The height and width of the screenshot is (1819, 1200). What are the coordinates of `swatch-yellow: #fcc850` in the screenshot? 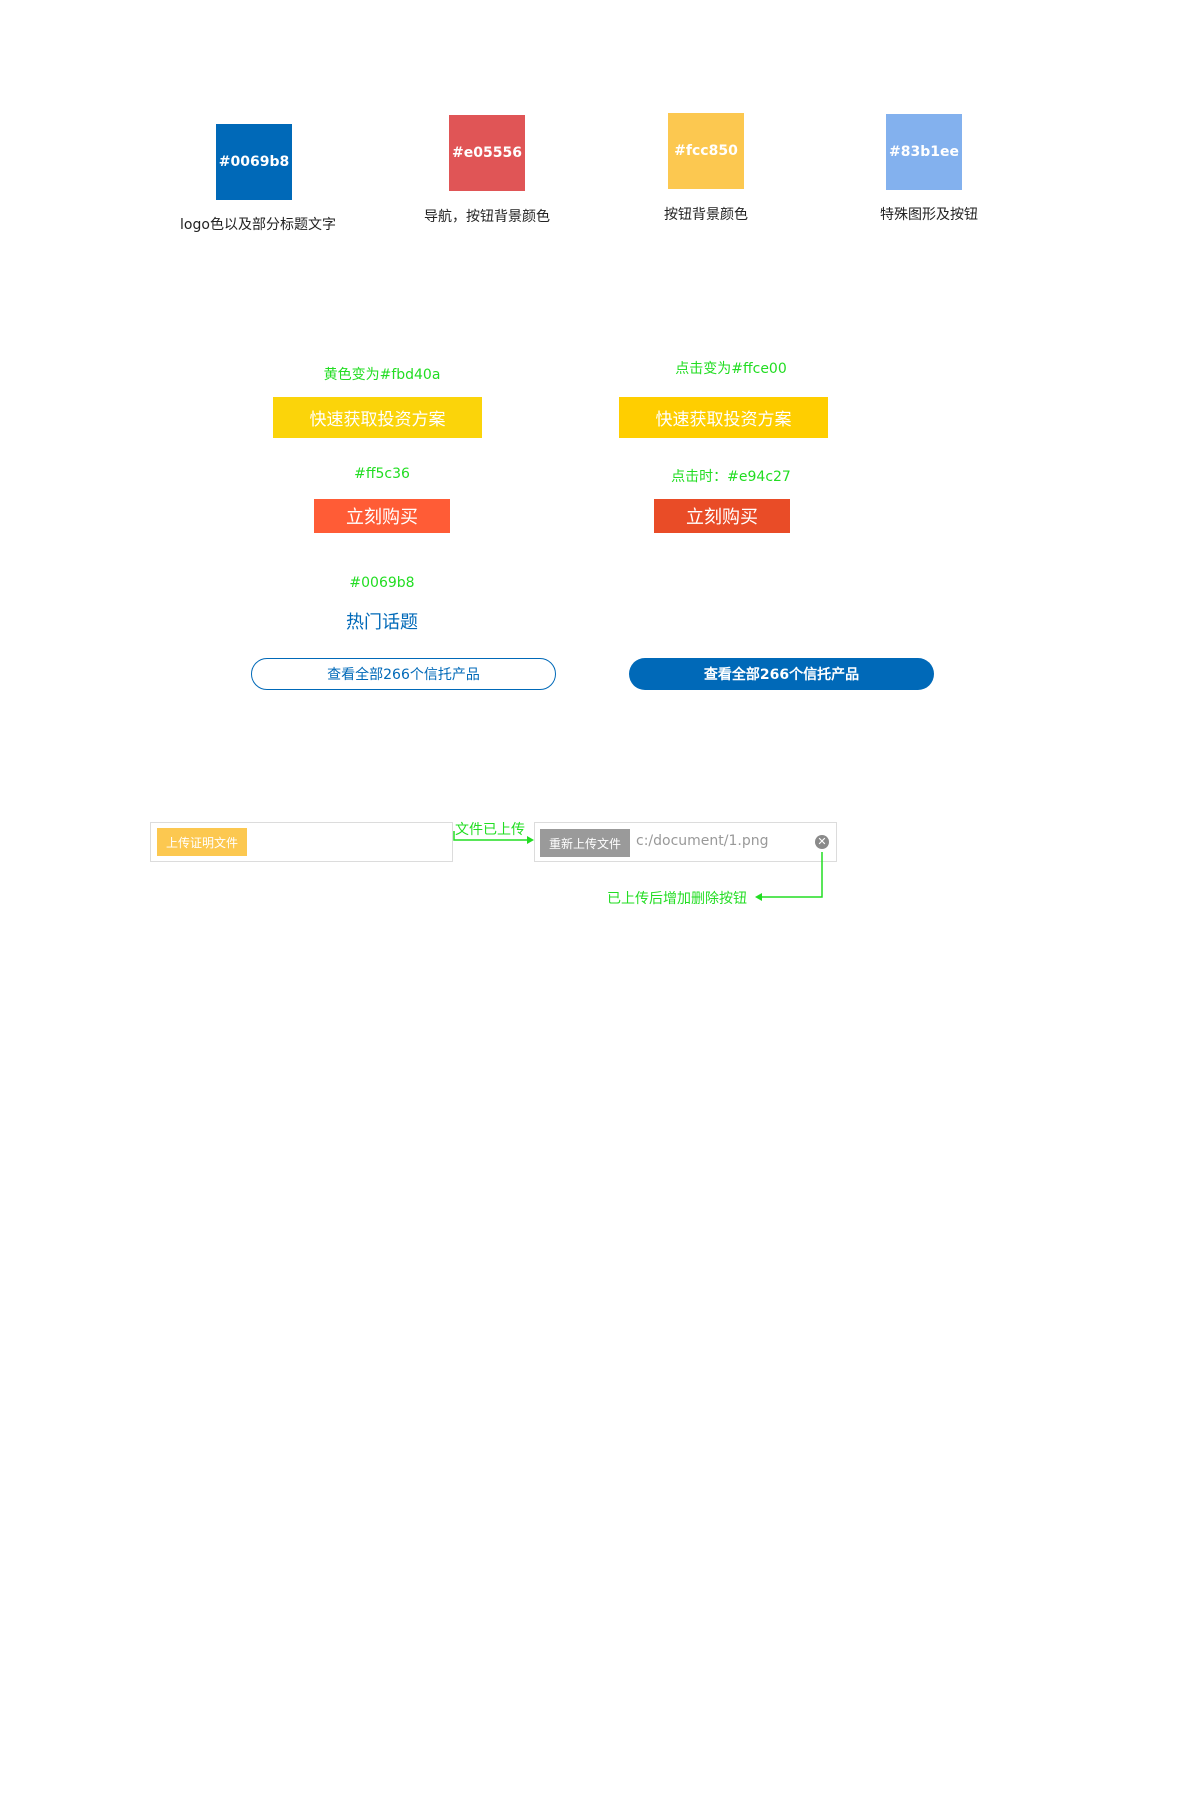 It's located at (706, 151).